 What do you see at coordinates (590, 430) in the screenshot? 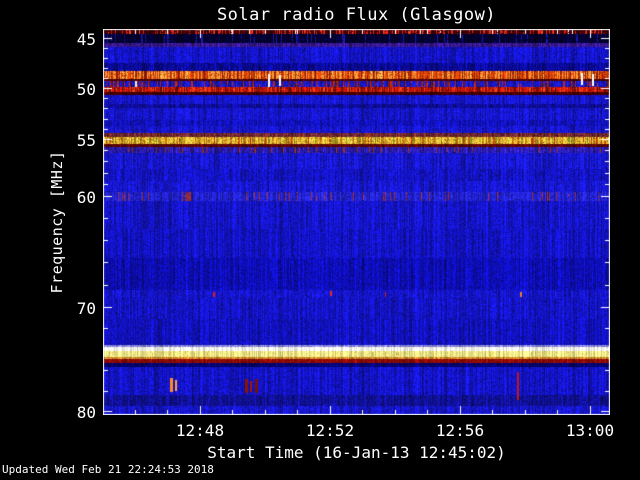
I see `x-tick-label: 13:00` at bounding box center [590, 430].